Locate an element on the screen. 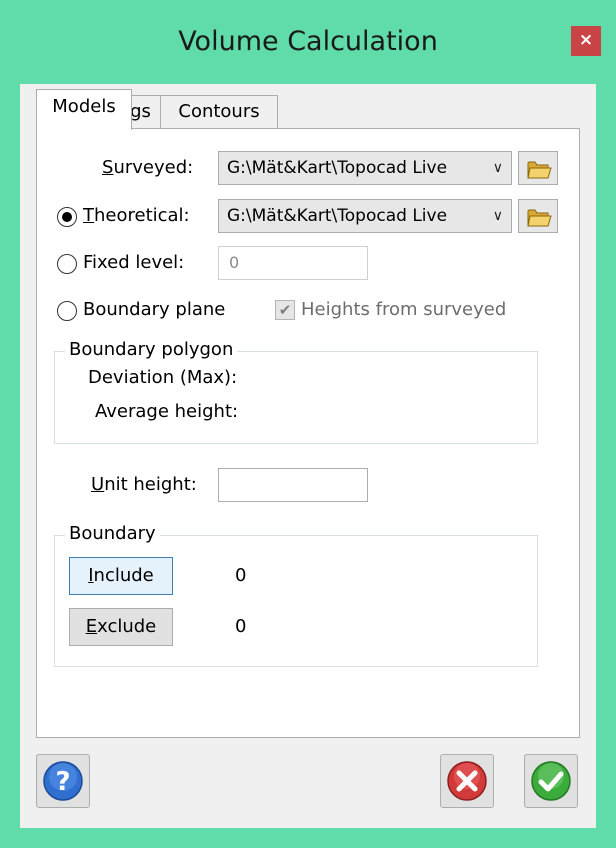 The width and height of the screenshot is (616, 848). tab-models: Models is located at coordinates (84, 109).